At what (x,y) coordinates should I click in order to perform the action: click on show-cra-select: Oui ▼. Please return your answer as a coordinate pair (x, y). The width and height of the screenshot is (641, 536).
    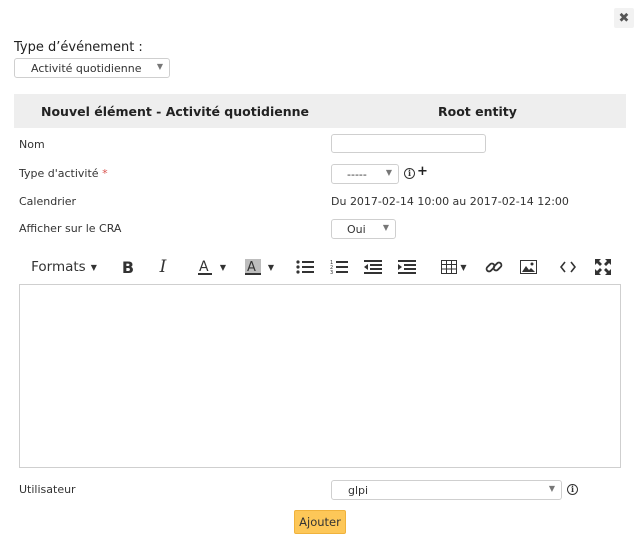
    Looking at the image, I should click on (363, 229).